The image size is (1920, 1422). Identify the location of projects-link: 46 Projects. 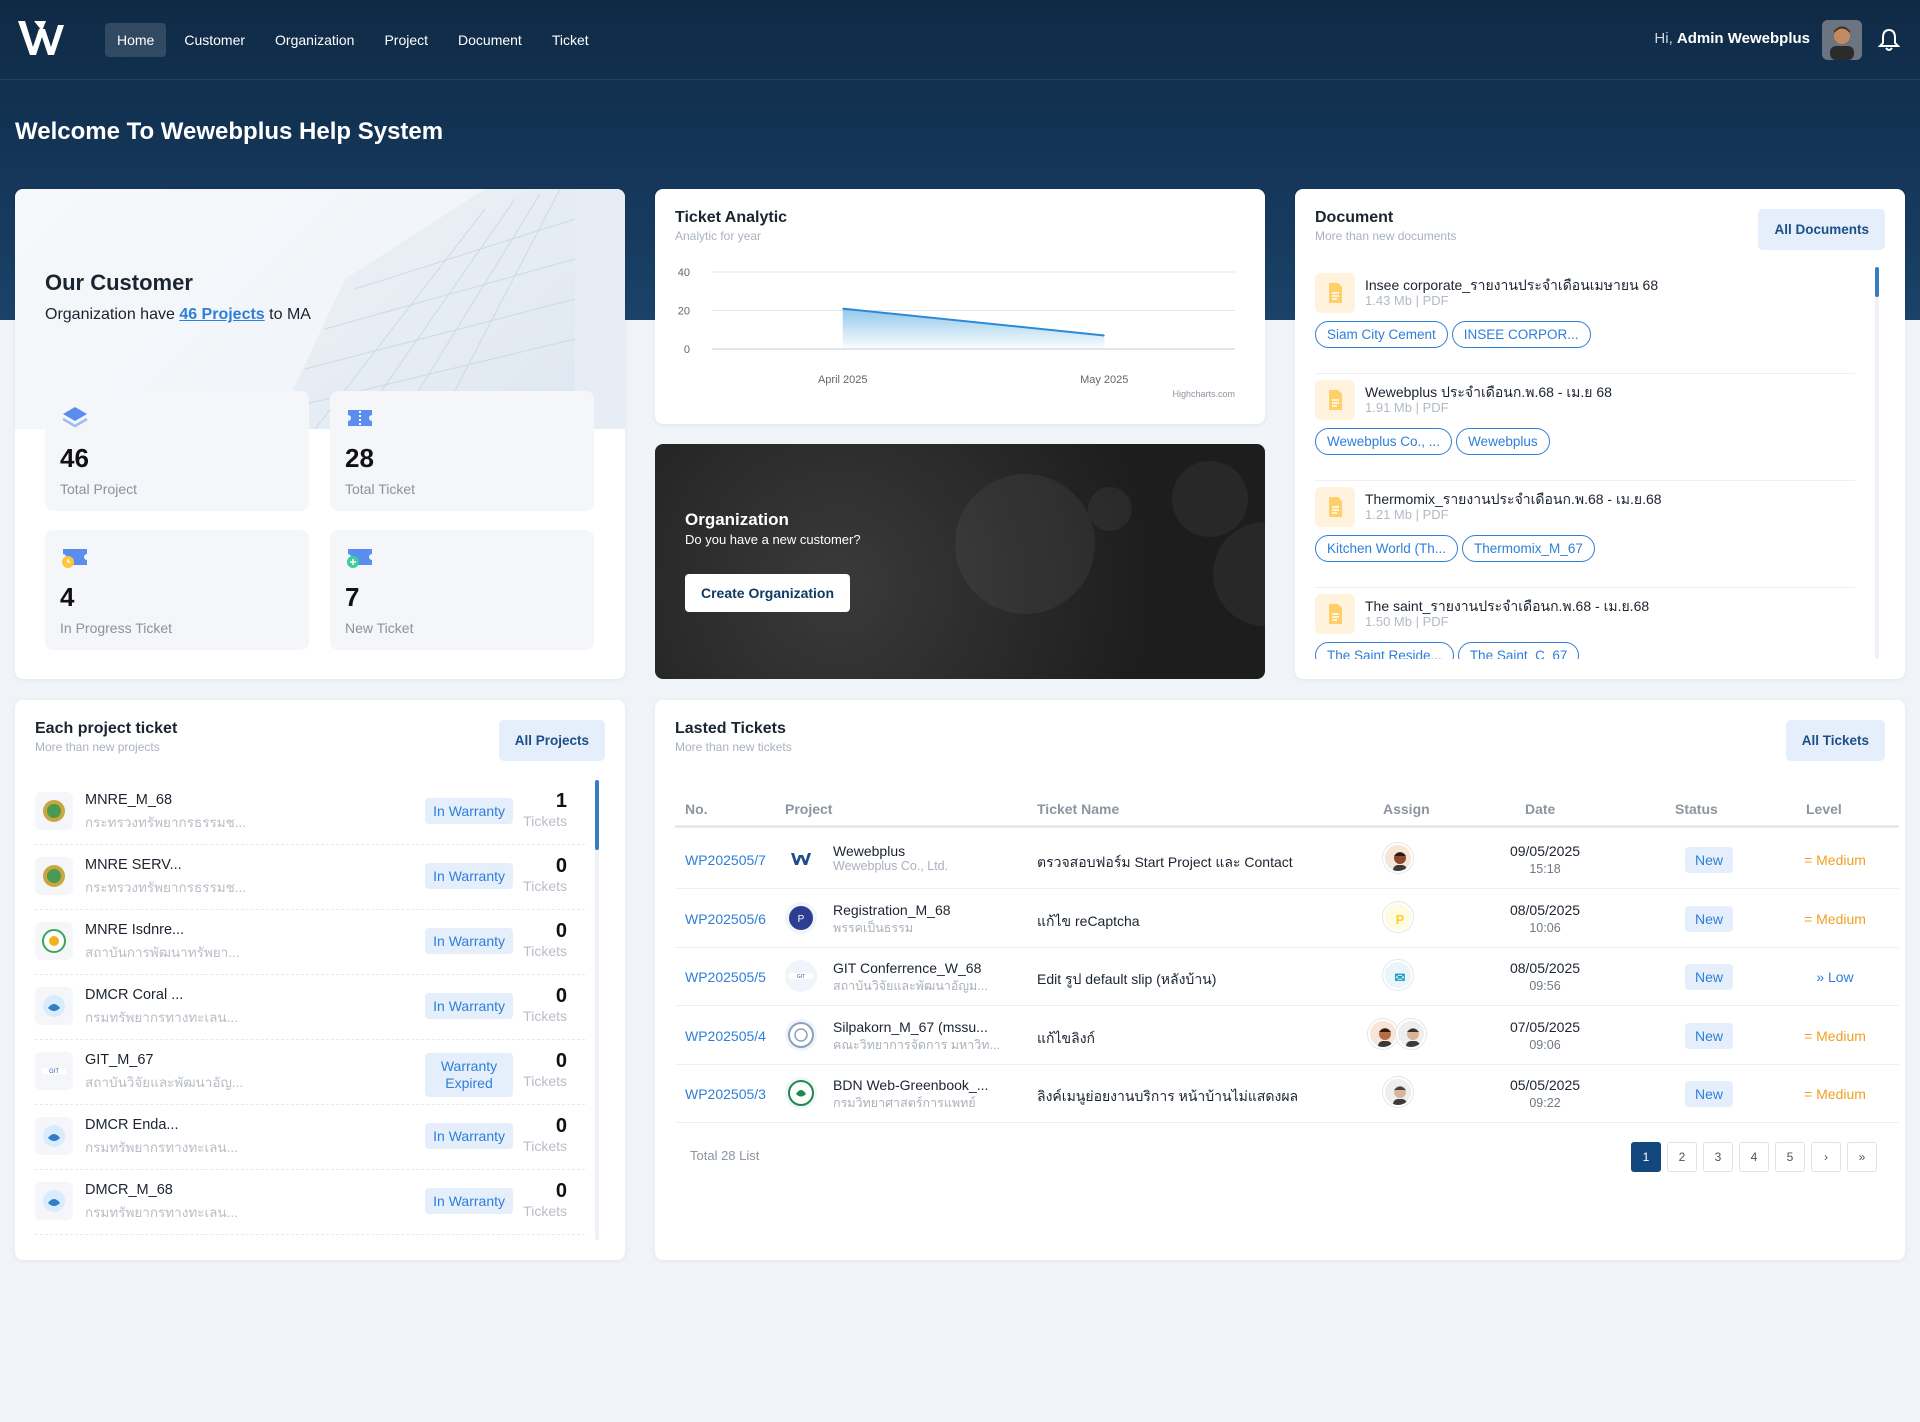
(221, 314).